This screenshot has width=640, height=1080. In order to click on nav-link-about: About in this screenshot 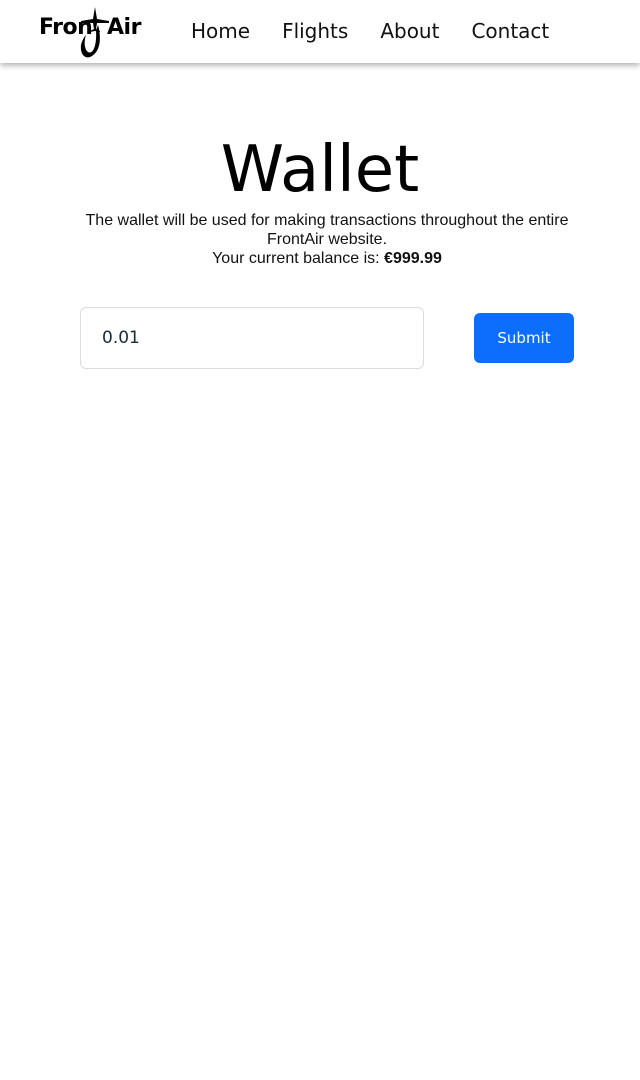, I will do `click(409, 31)`.